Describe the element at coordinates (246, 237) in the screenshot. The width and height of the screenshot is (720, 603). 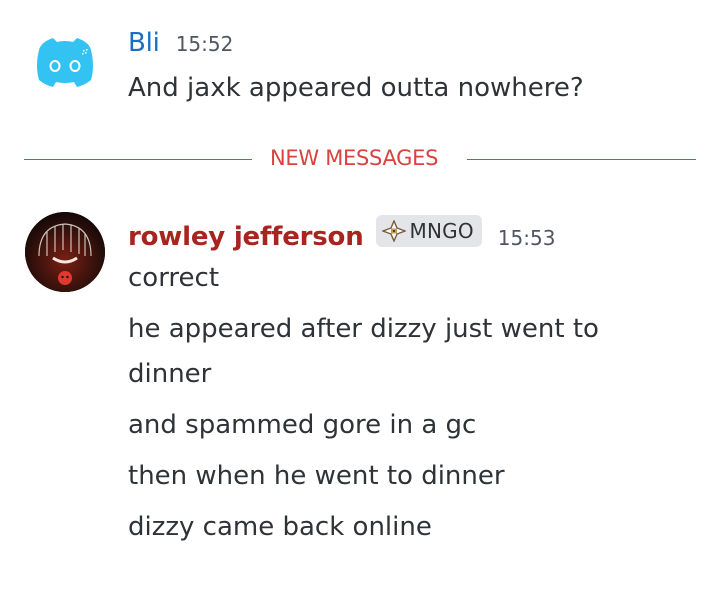
I see `username: rowley jefferson` at that location.